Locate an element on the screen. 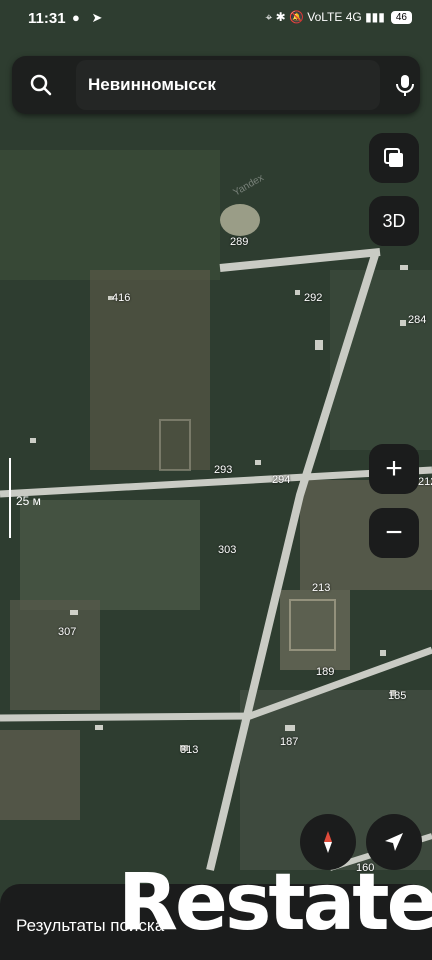  house-number: 185 is located at coordinates (397, 696).